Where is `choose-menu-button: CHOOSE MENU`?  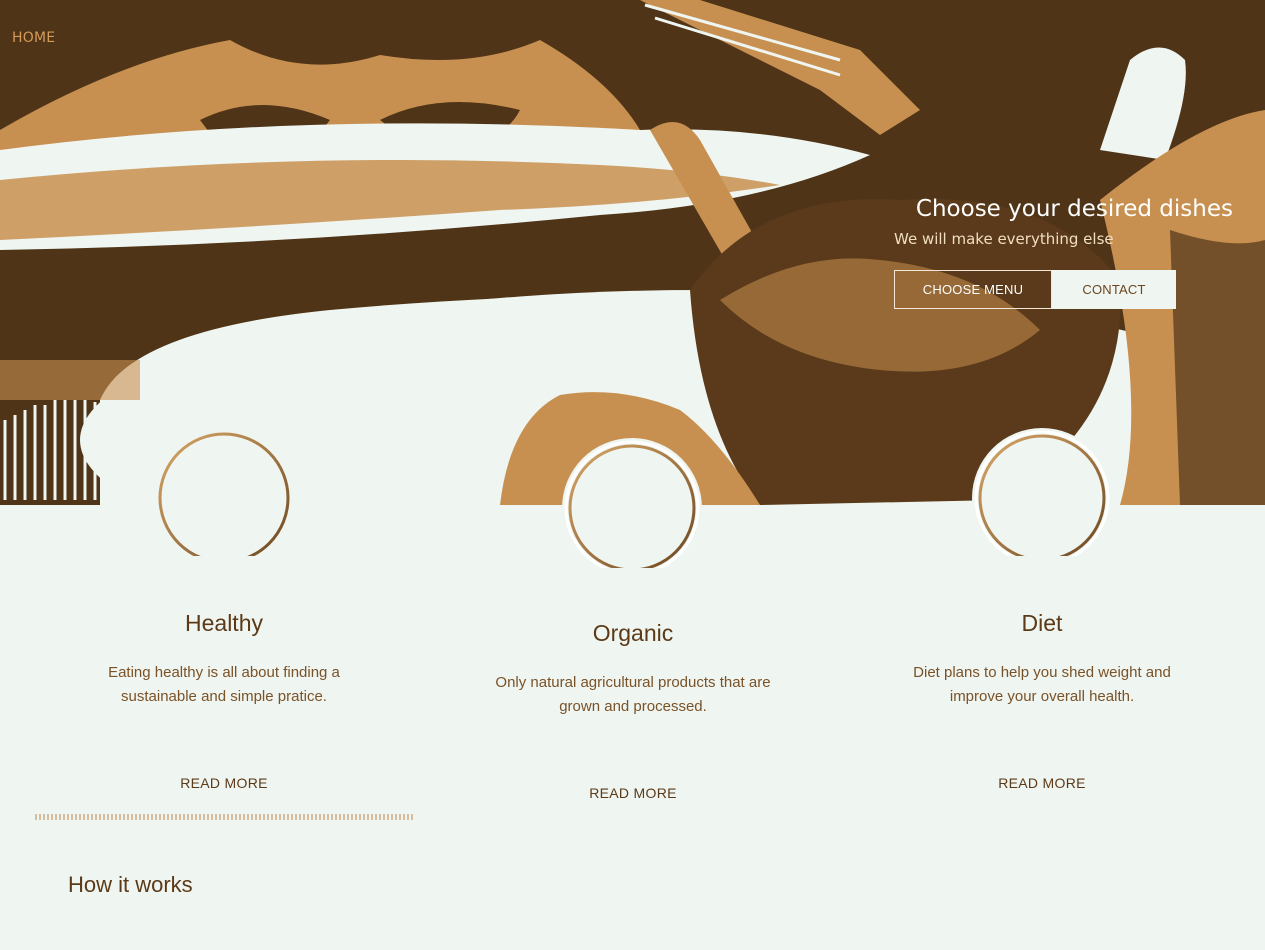 choose-menu-button: CHOOSE MENU is located at coordinates (973, 289).